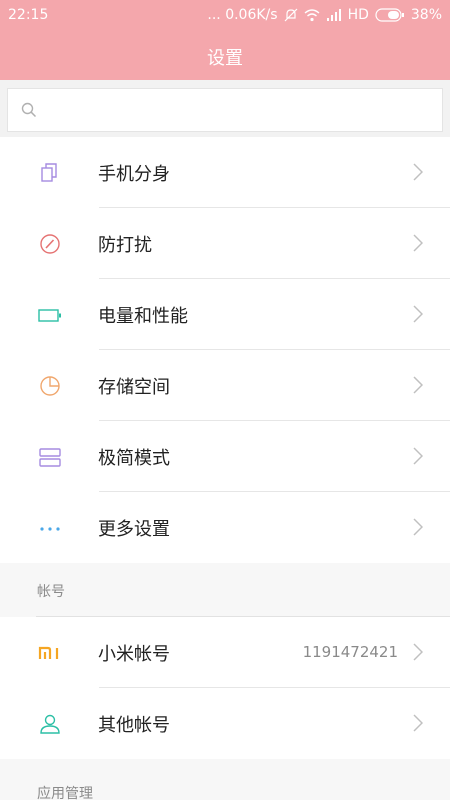 This screenshot has height=800, width=450. I want to click on page-title: 设置, so click(225, 58).